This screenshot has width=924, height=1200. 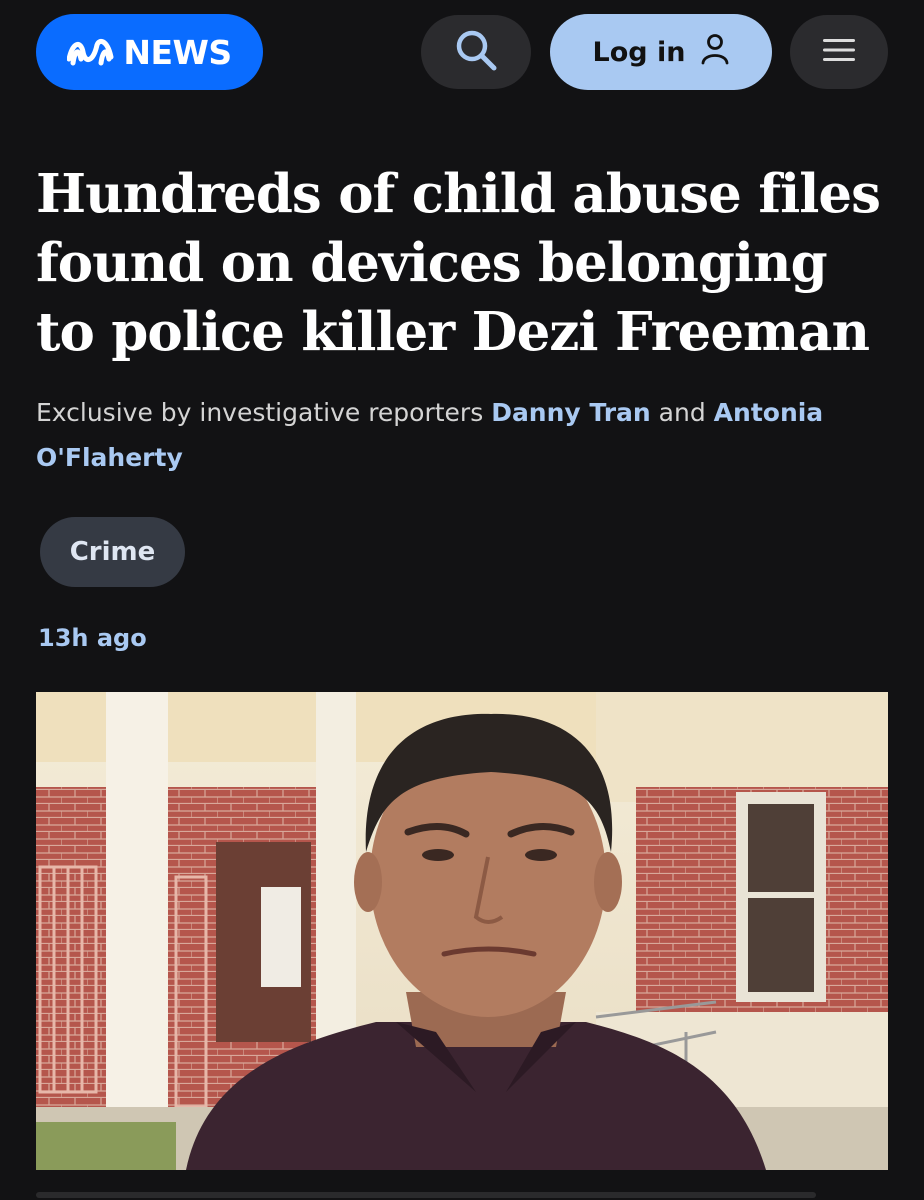 I want to click on login-label: Log in, so click(x=639, y=52).